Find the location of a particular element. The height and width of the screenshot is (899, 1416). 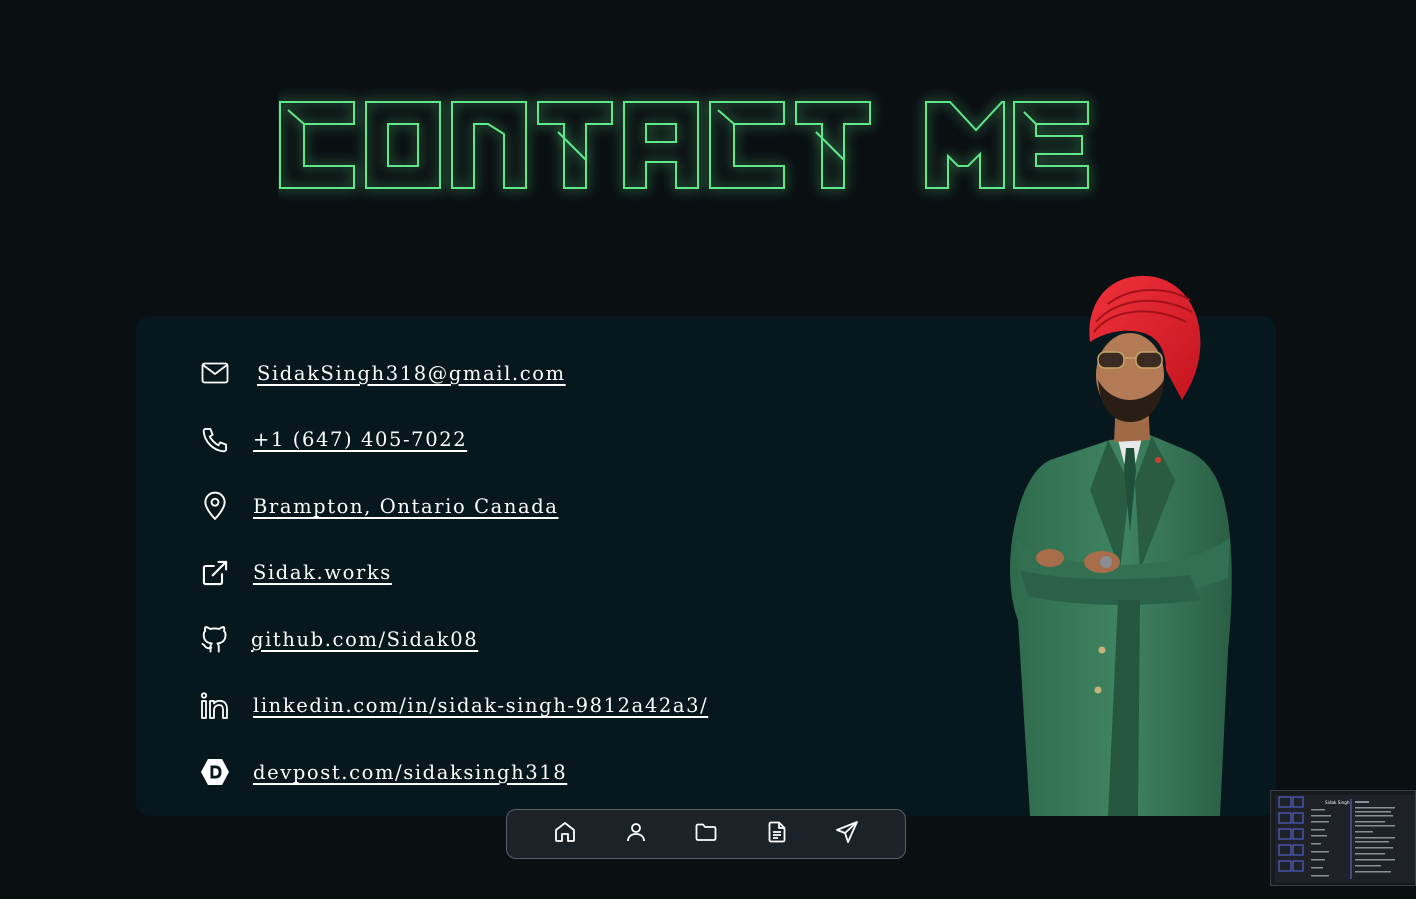

user-icon is located at coordinates (636, 834).